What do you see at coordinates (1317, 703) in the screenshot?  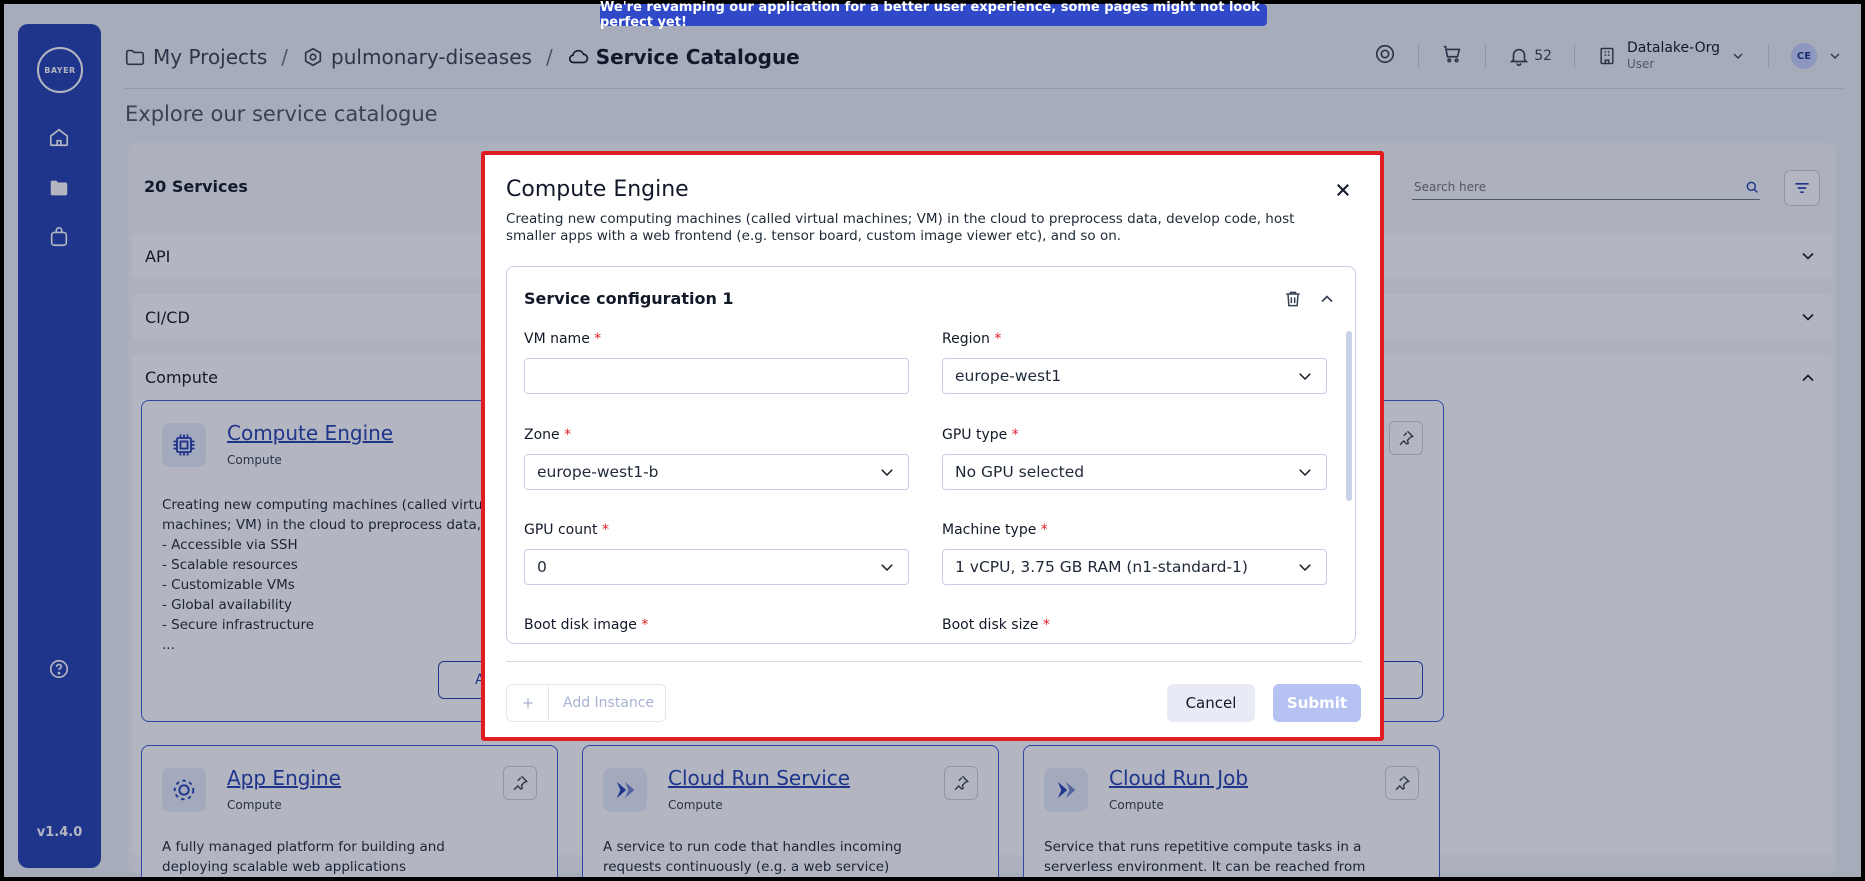 I see `submit-button: Submit` at bounding box center [1317, 703].